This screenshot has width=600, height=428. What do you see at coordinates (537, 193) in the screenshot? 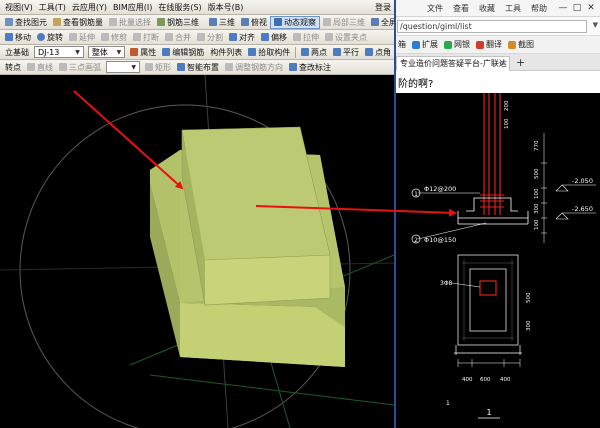
I see `dim-side-3: 100` at bounding box center [537, 193].